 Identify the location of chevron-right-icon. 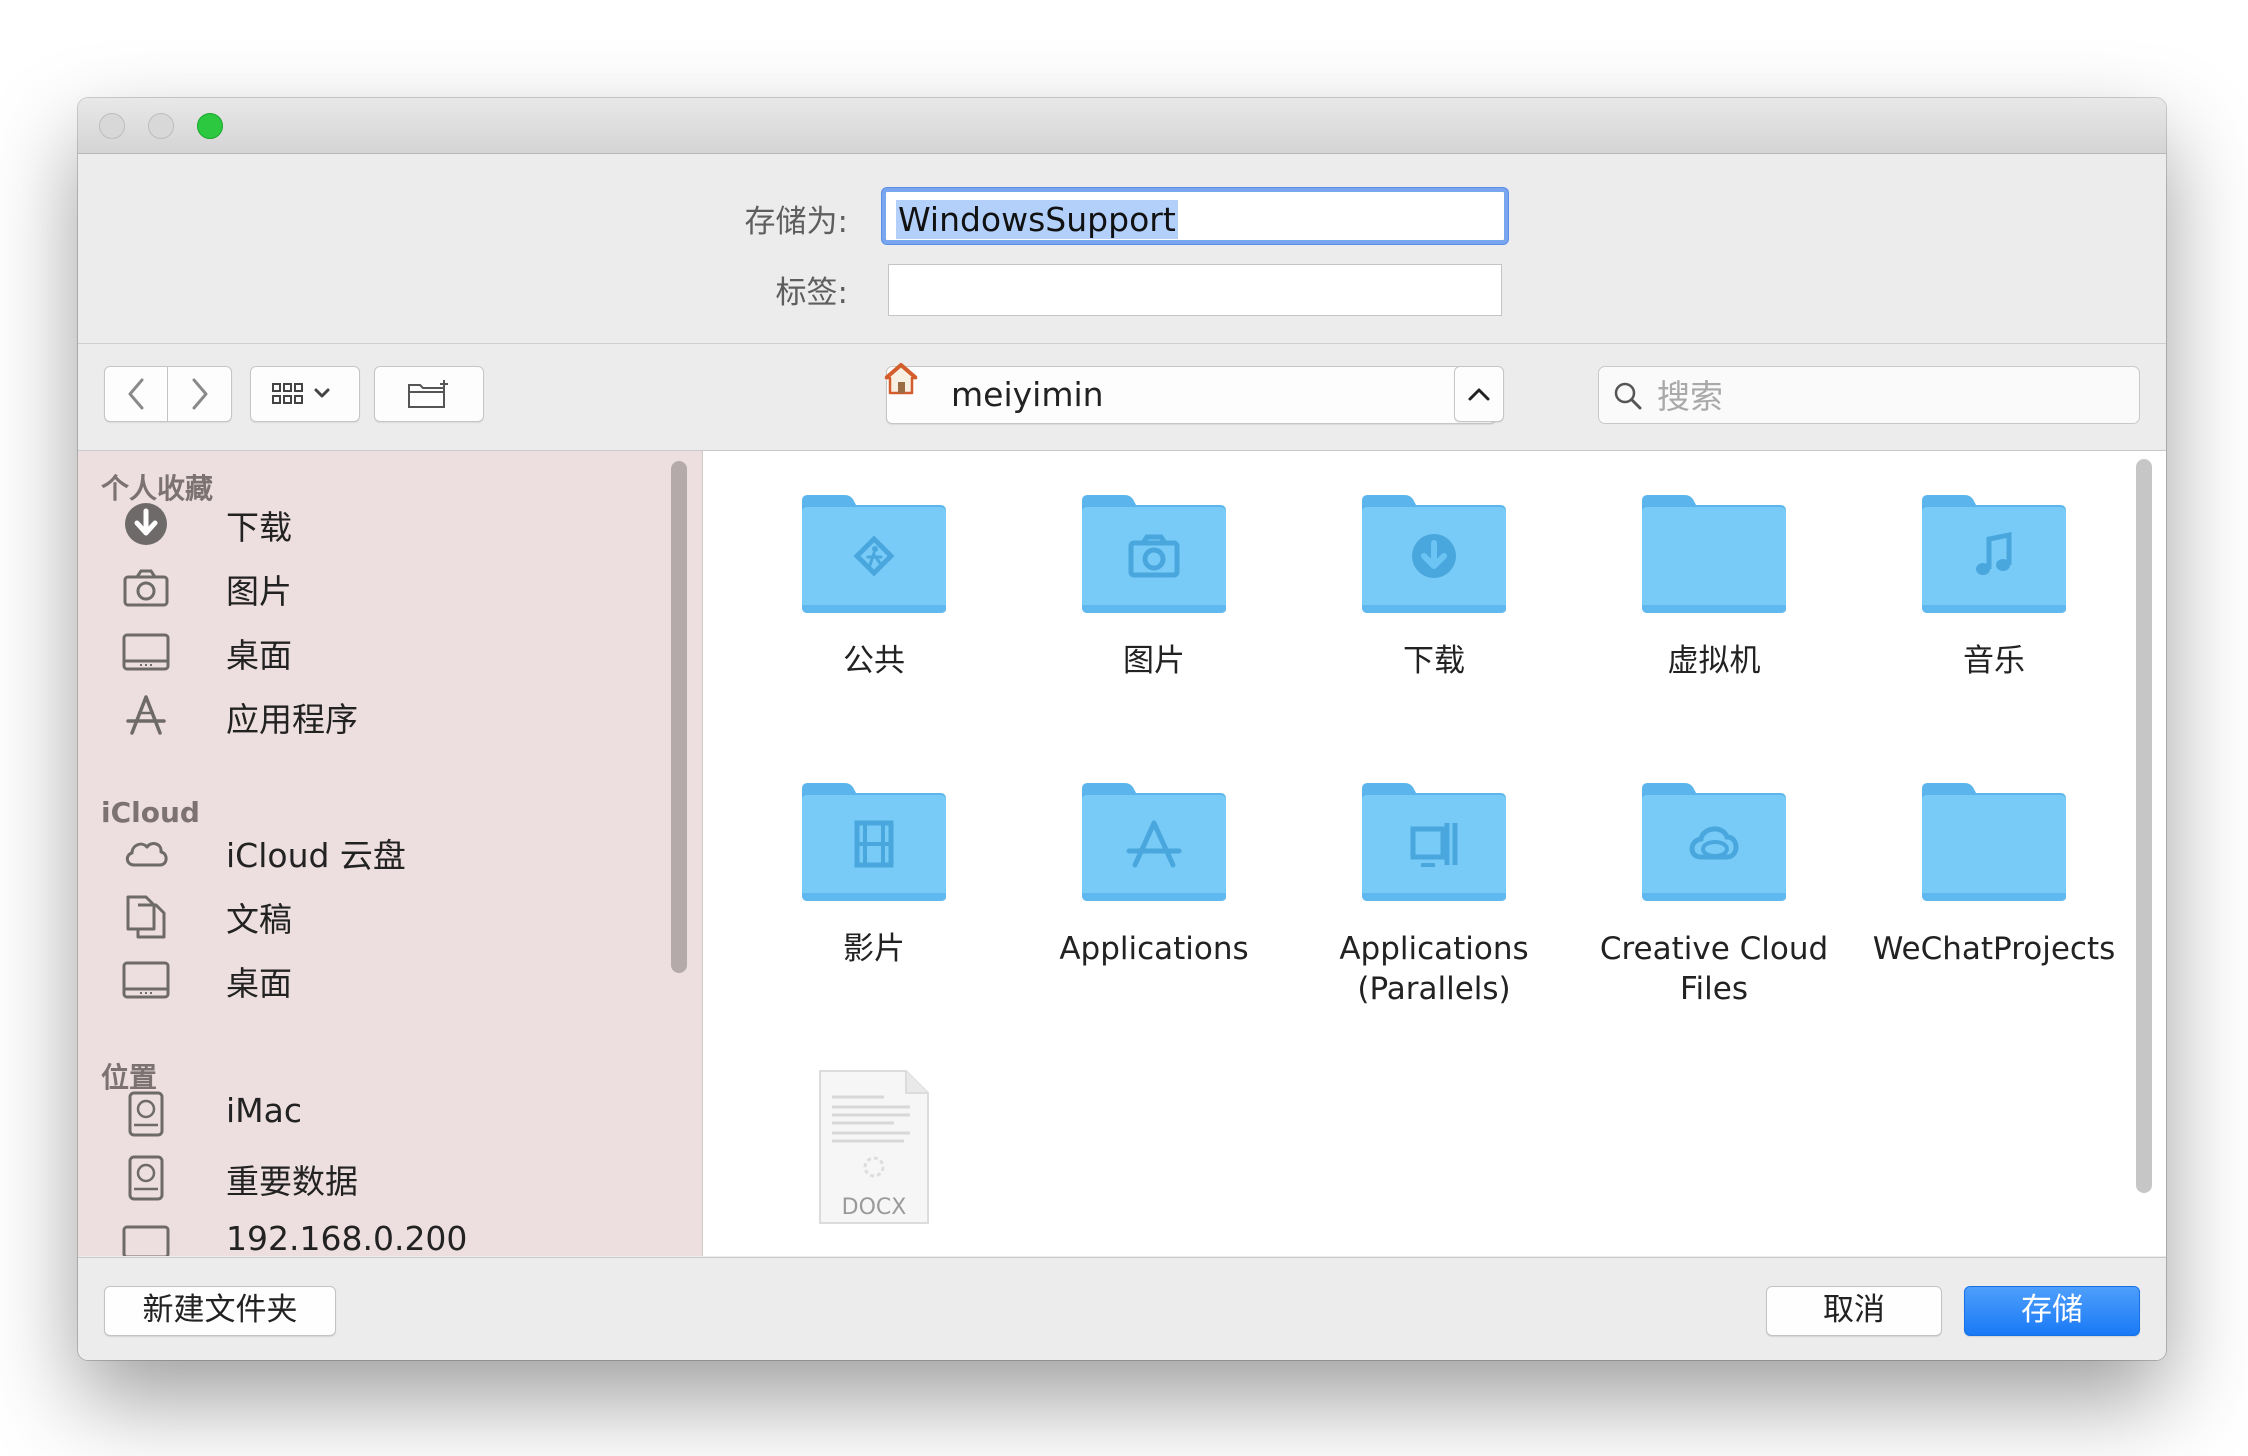
(199, 394).